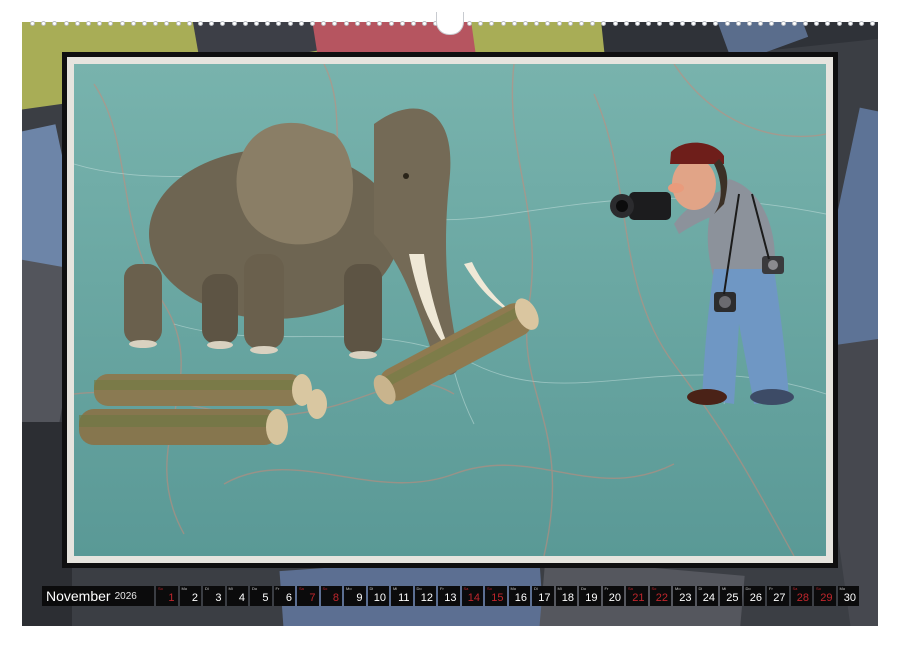 This screenshot has height=648, width=899. What do you see at coordinates (684, 596) in the screenshot?
I see `day-cell: Mo 23` at bounding box center [684, 596].